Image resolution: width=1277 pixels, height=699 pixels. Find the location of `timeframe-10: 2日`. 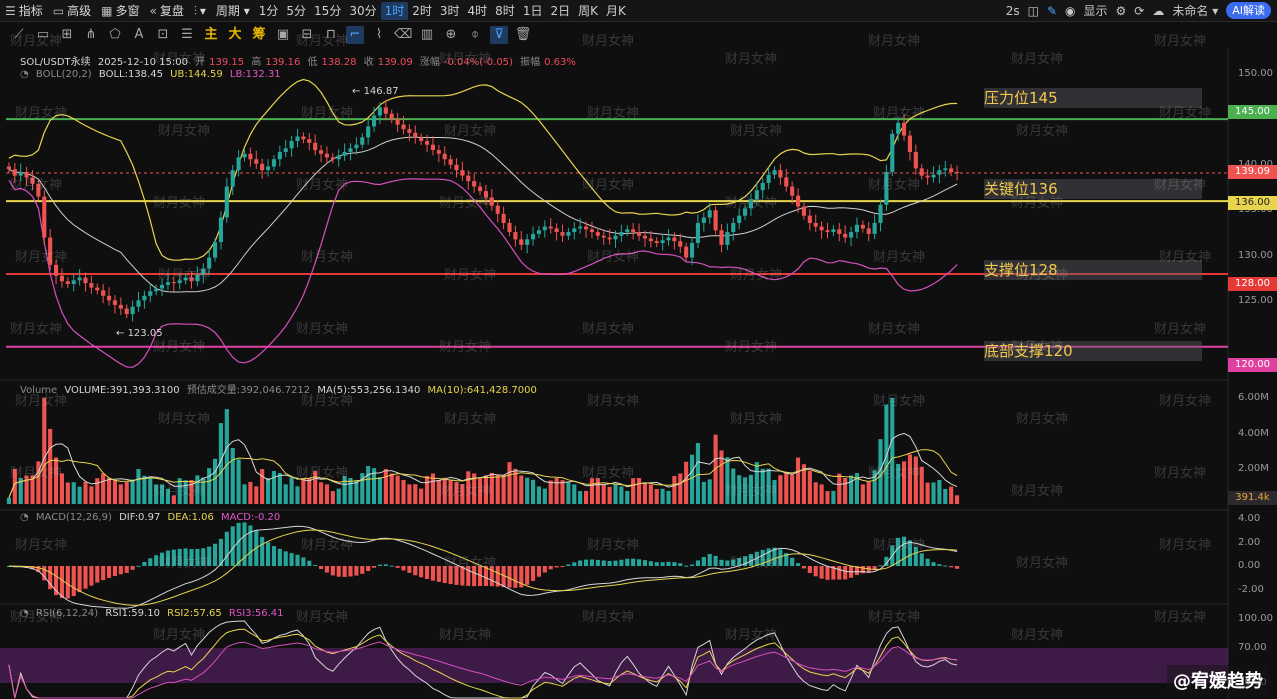

timeframe-10: 2日 is located at coordinates (560, 11).